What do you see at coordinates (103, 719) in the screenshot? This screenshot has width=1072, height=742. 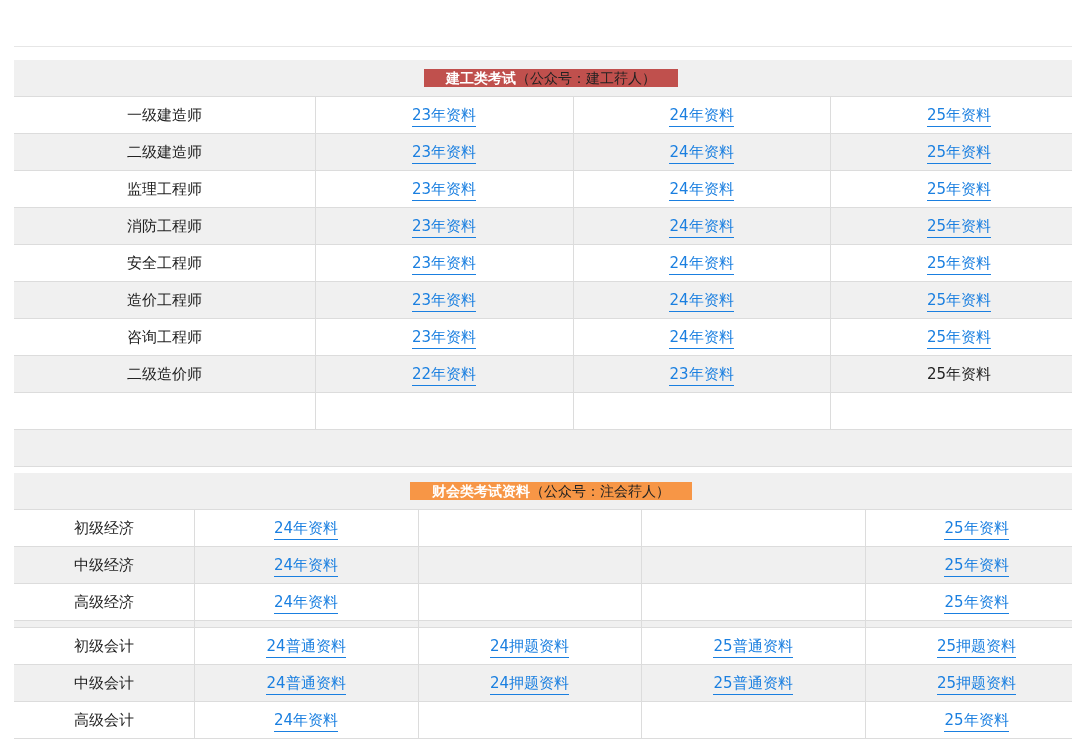 I see `exam-name: 高级会计` at bounding box center [103, 719].